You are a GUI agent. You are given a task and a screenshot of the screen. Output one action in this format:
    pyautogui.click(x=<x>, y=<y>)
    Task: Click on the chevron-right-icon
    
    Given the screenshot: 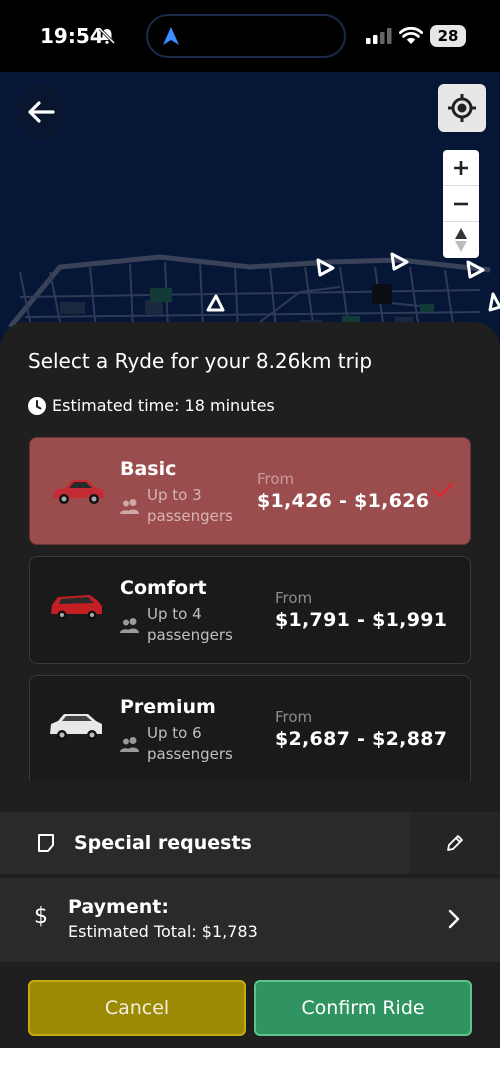 What is the action you would take?
    pyautogui.click(x=454, y=919)
    